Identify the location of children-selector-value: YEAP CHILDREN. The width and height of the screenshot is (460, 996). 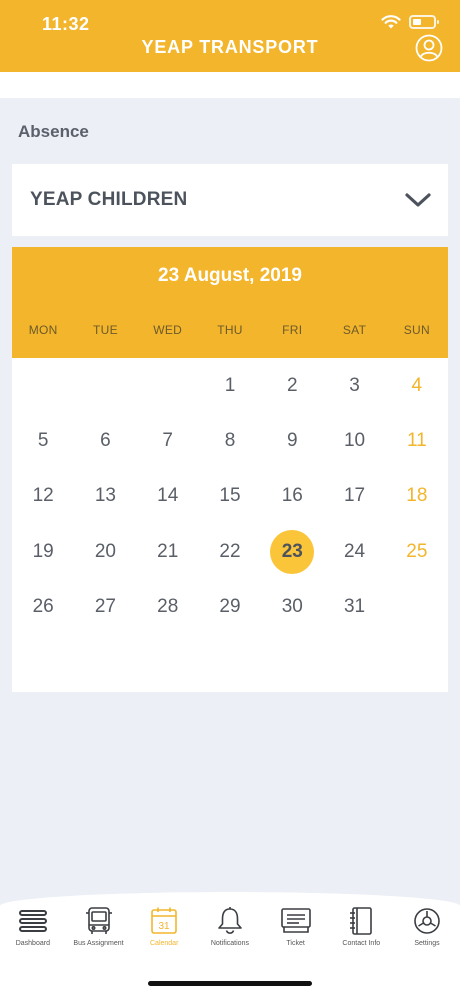
(109, 199).